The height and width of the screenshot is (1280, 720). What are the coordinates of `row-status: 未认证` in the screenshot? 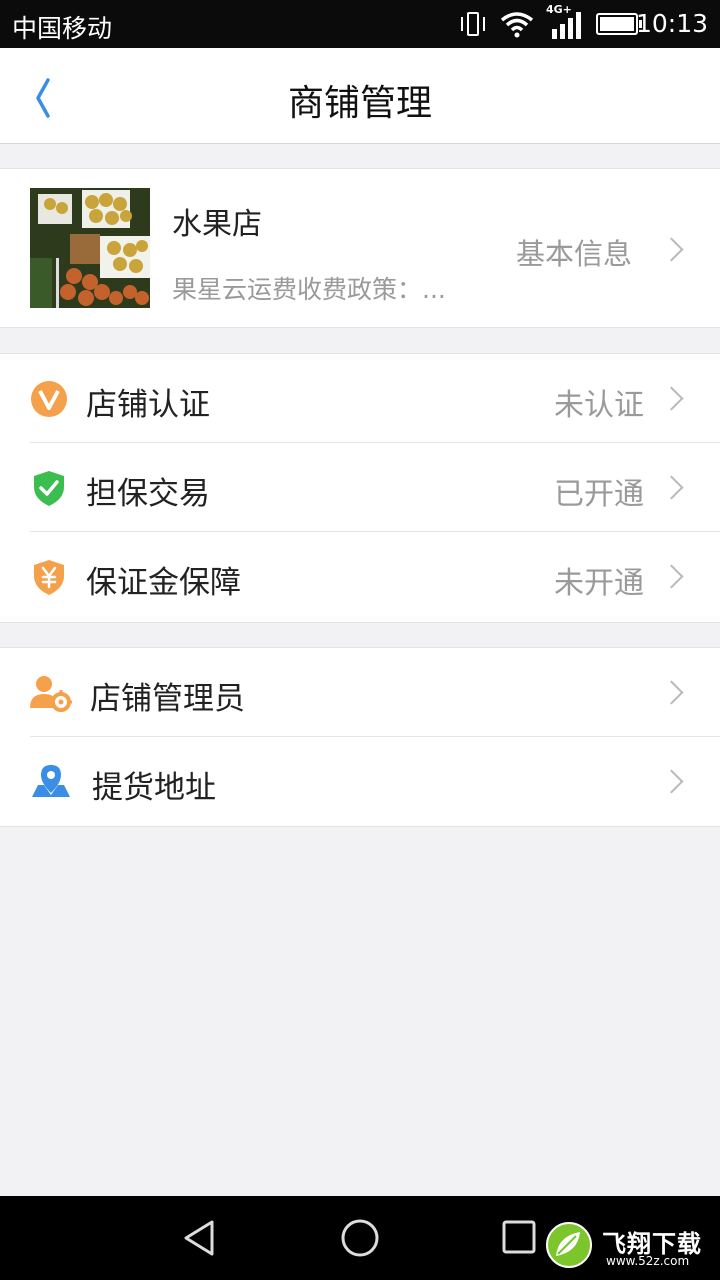 It's located at (599, 405).